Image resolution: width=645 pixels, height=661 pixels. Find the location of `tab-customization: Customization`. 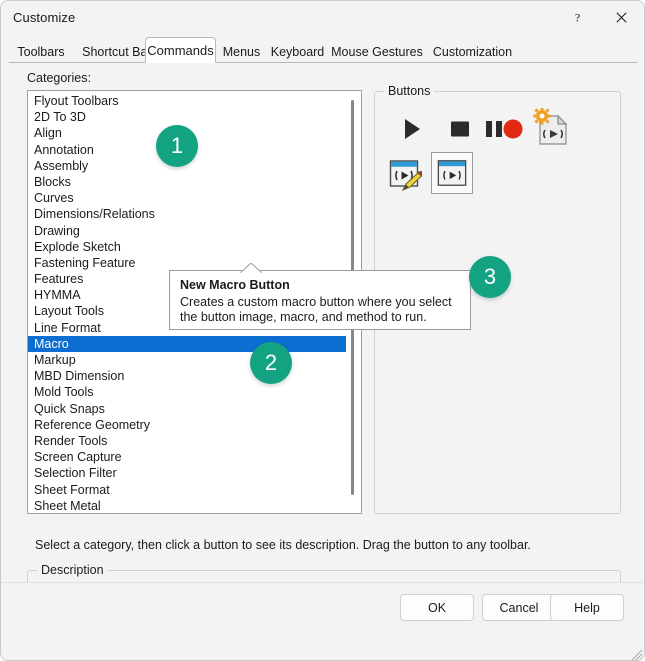

tab-customization: Customization is located at coordinates (472, 51).